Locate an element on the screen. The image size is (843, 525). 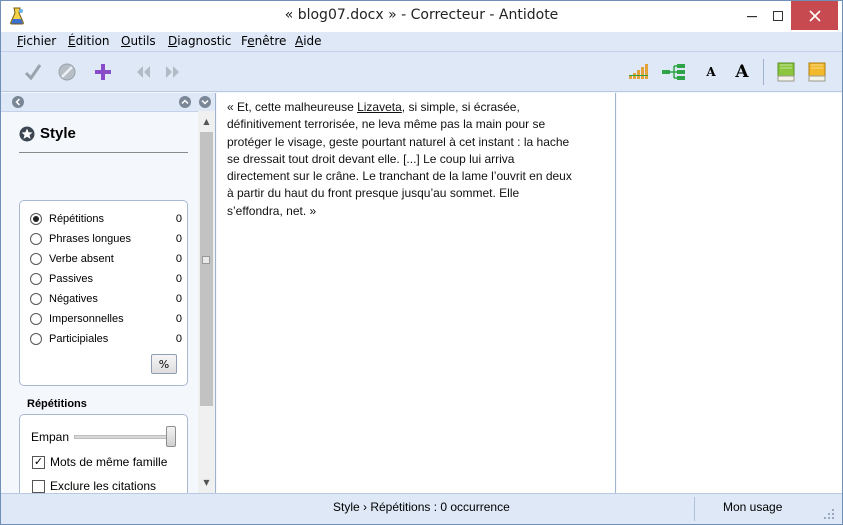
style-title: Style is located at coordinates (58, 133).